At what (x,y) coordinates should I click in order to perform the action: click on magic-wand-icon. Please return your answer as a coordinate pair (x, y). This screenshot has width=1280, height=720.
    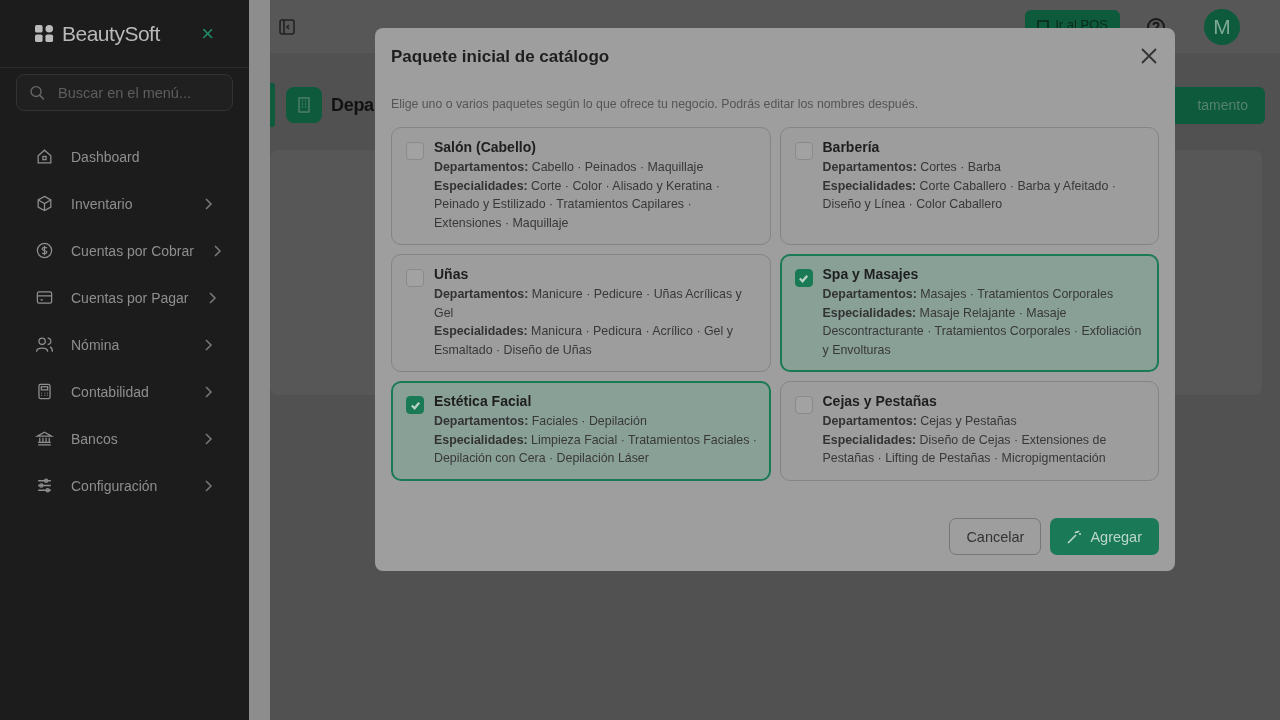
    Looking at the image, I should click on (1074, 536).